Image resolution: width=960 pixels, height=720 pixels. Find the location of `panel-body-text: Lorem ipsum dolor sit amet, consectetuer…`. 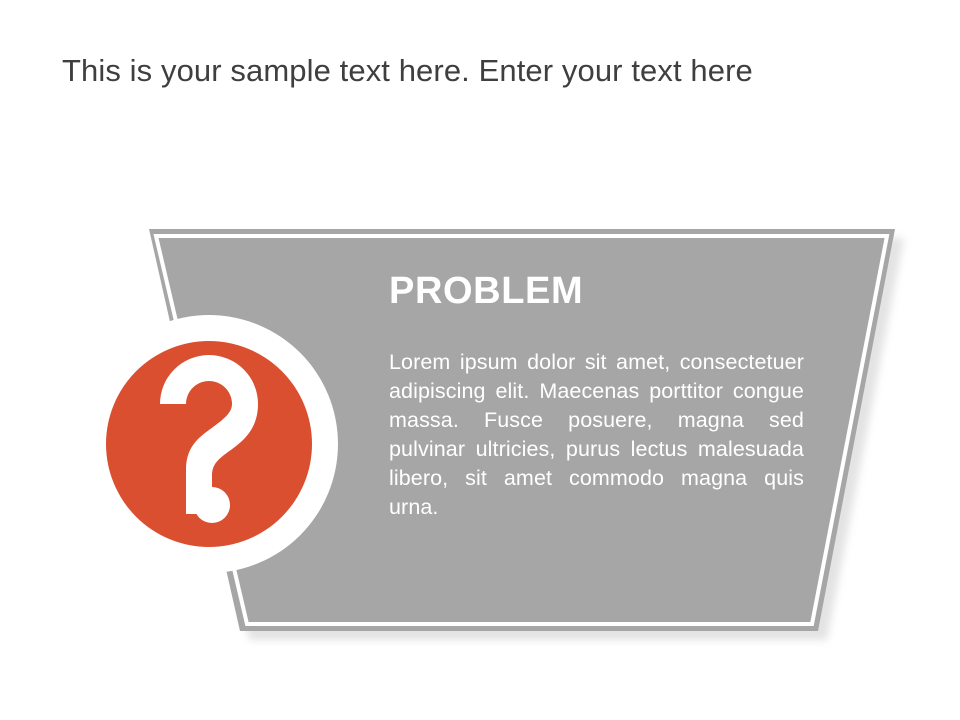

panel-body-text: Lorem ipsum dolor sit amet, consectetuer… is located at coordinates (596, 434).